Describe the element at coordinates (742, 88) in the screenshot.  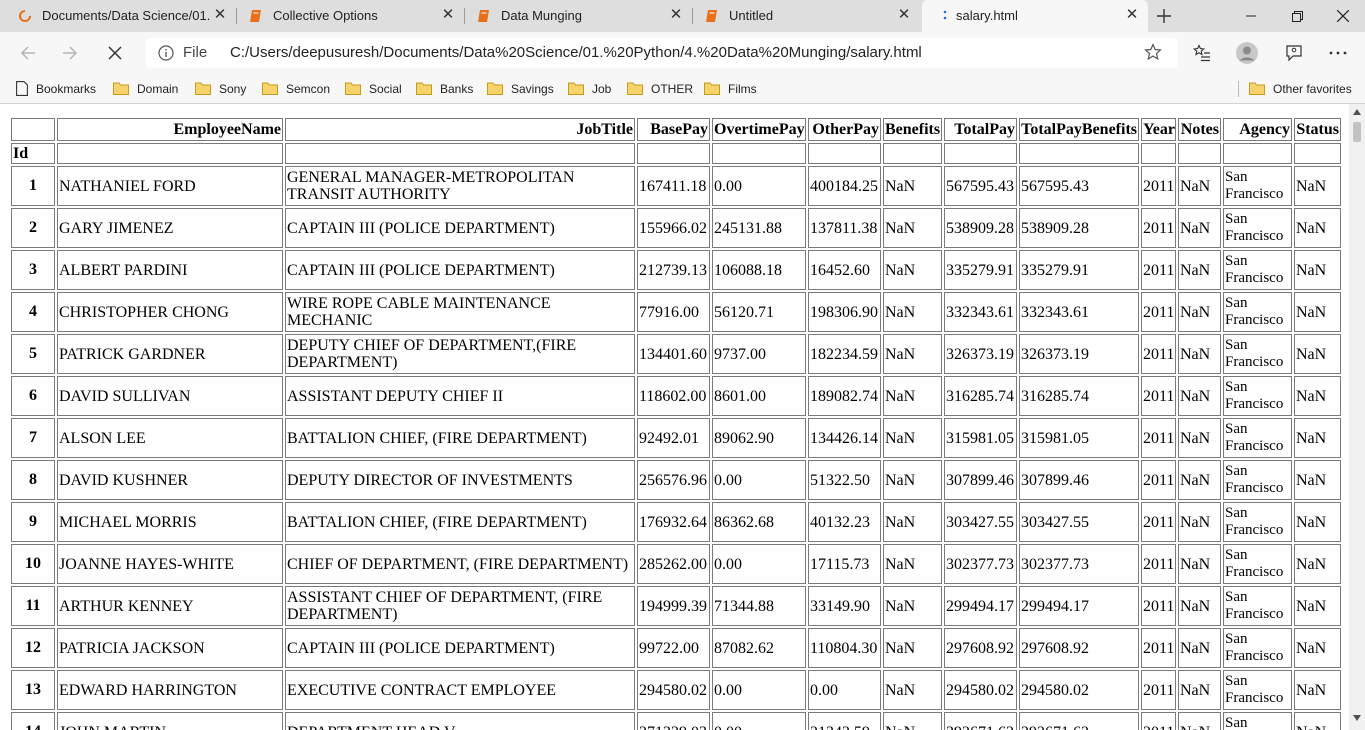
I see `bookmark-label: Films` at that location.